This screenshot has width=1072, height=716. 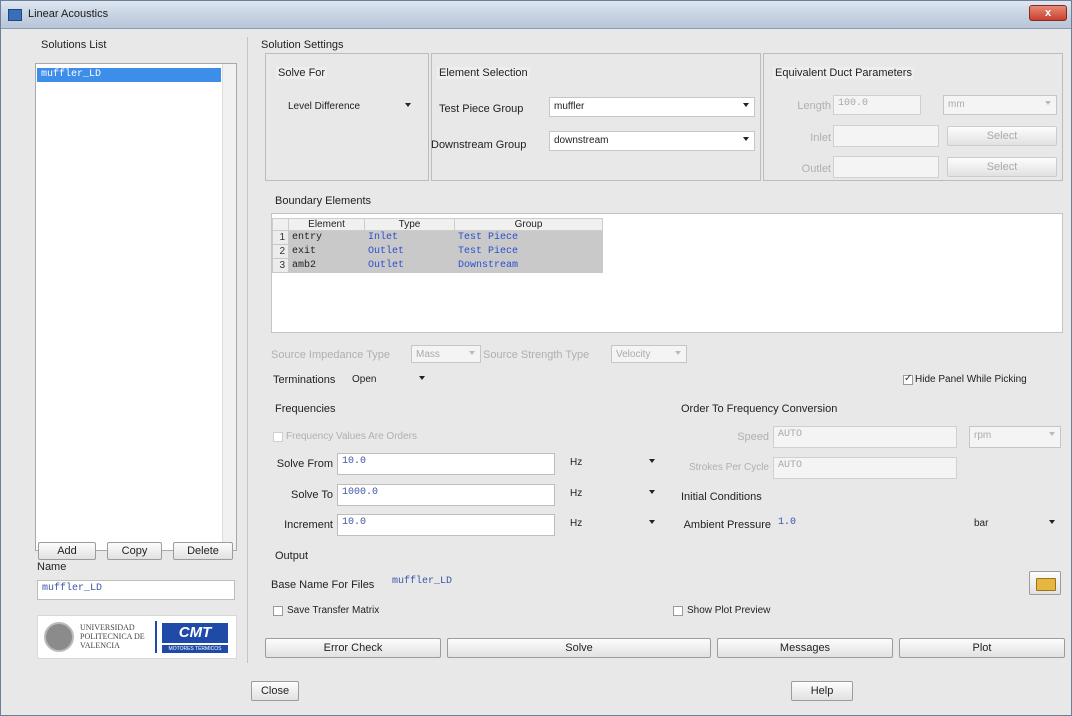 I want to click on source-strength-value: Velocity, so click(x=633, y=354).